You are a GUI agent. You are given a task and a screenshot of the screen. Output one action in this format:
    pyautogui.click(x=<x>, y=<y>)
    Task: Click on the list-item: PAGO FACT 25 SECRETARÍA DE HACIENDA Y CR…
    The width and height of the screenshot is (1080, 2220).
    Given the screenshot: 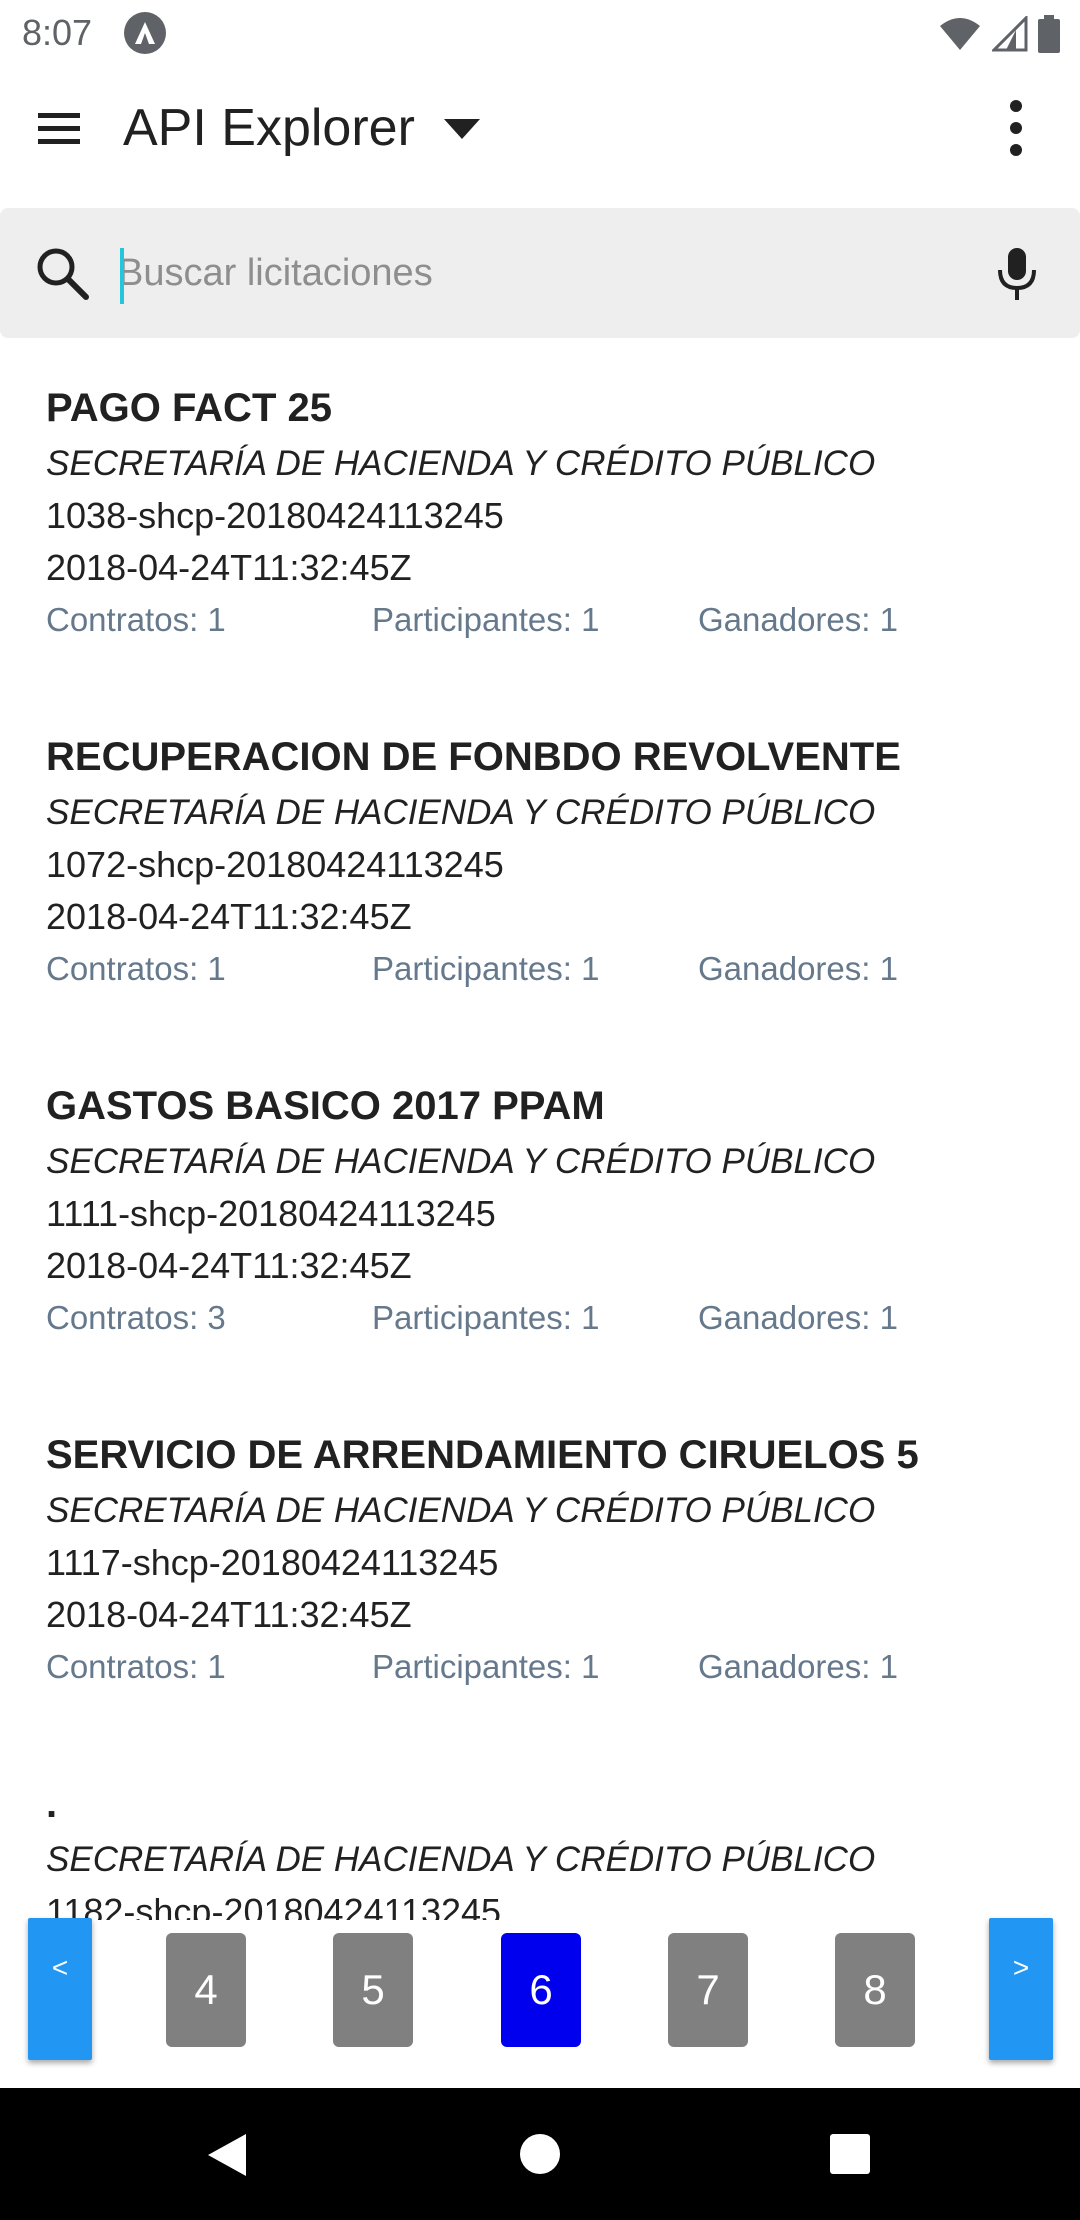 What is the action you would take?
    pyautogui.click(x=546, y=512)
    